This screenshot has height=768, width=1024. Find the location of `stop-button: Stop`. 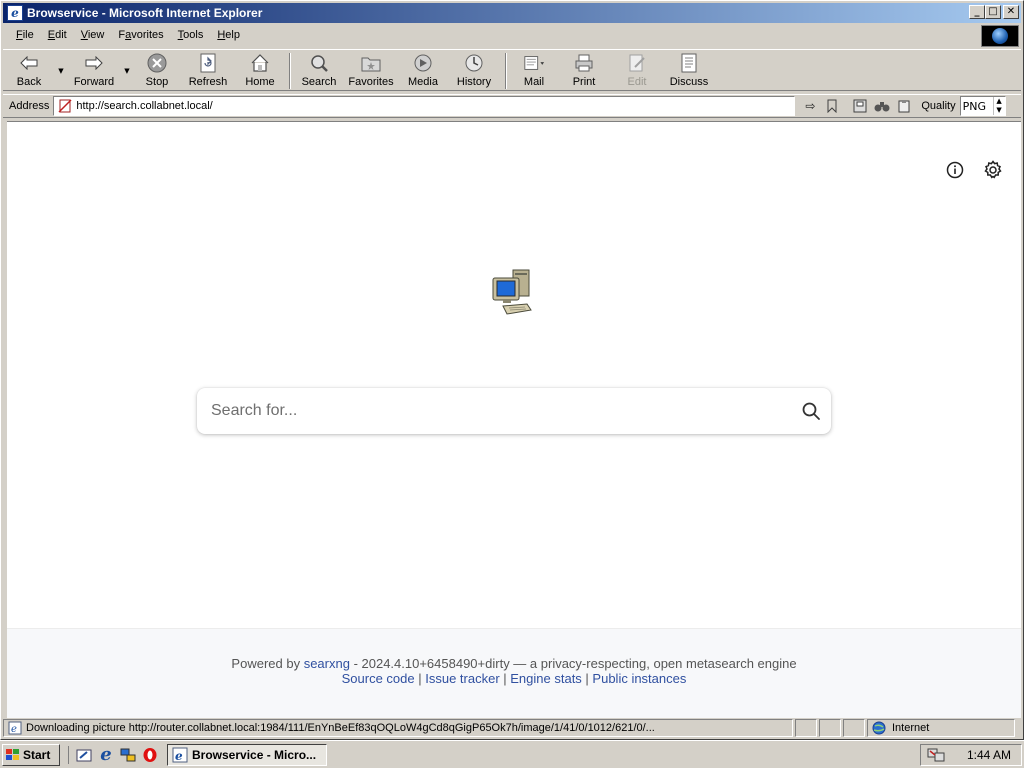

stop-button: Stop is located at coordinates (157, 71).